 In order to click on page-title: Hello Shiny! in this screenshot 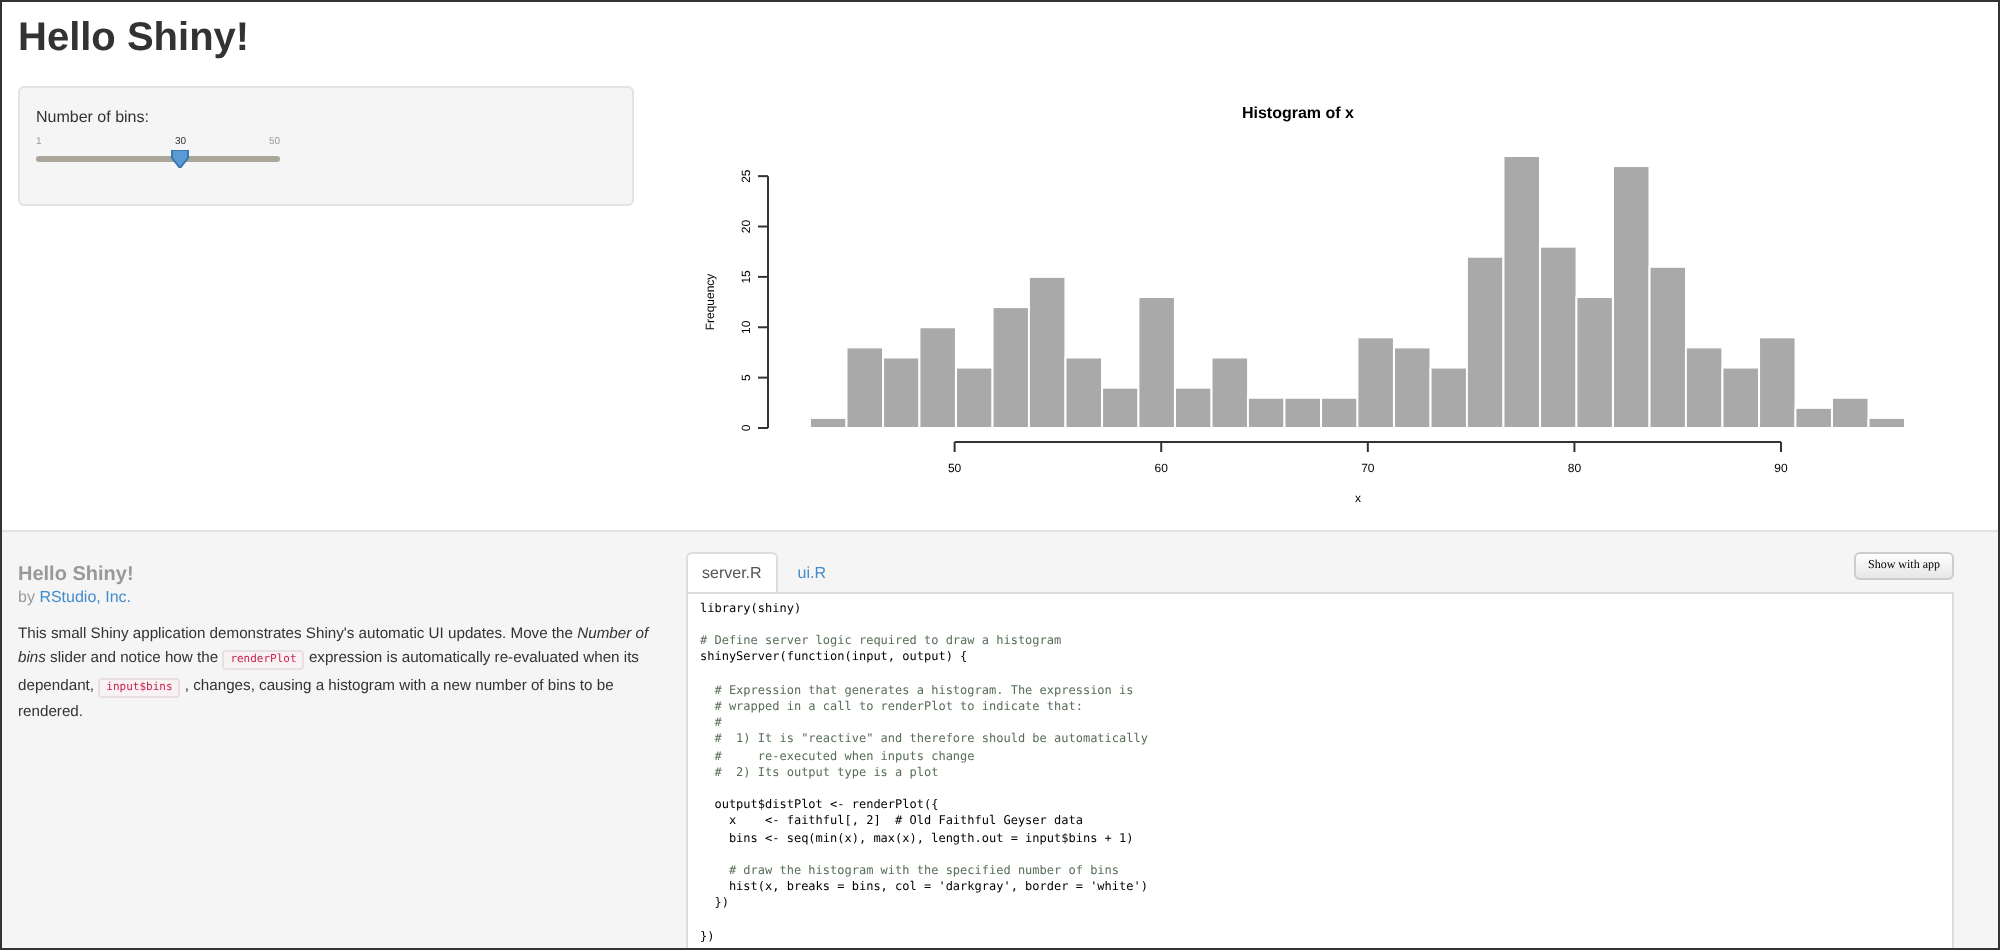, I will do `click(134, 39)`.